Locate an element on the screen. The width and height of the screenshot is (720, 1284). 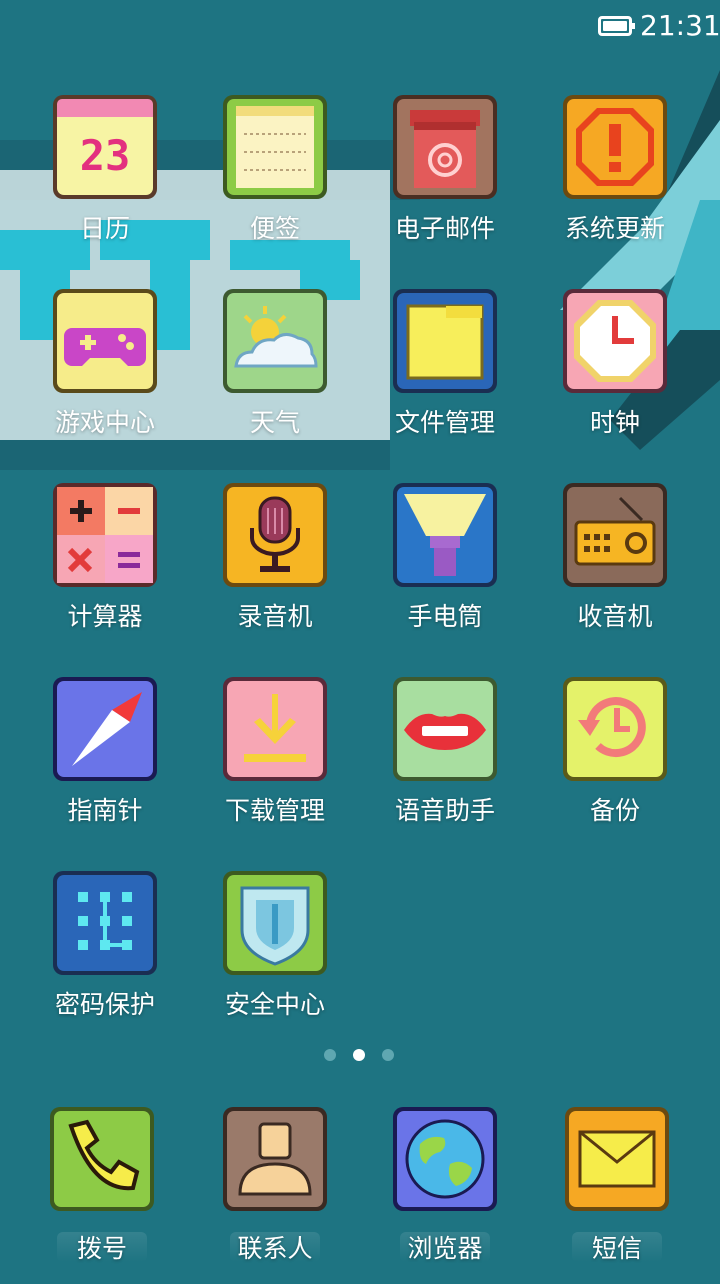
app-calendar: 23 日历 is located at coordinates (105, 182).